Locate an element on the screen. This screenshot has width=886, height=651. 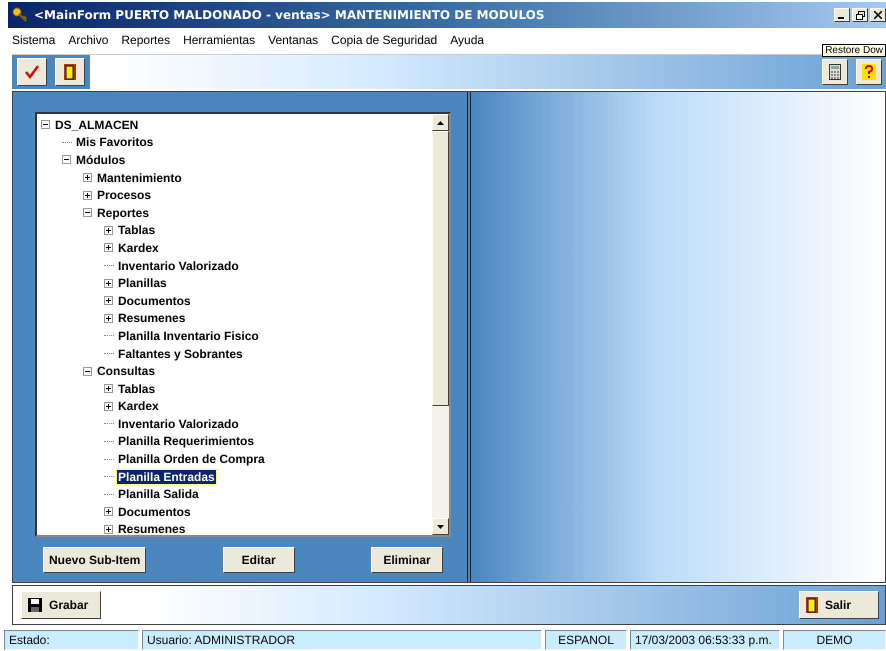
calculator-icon is located at coordinates (835, 72).